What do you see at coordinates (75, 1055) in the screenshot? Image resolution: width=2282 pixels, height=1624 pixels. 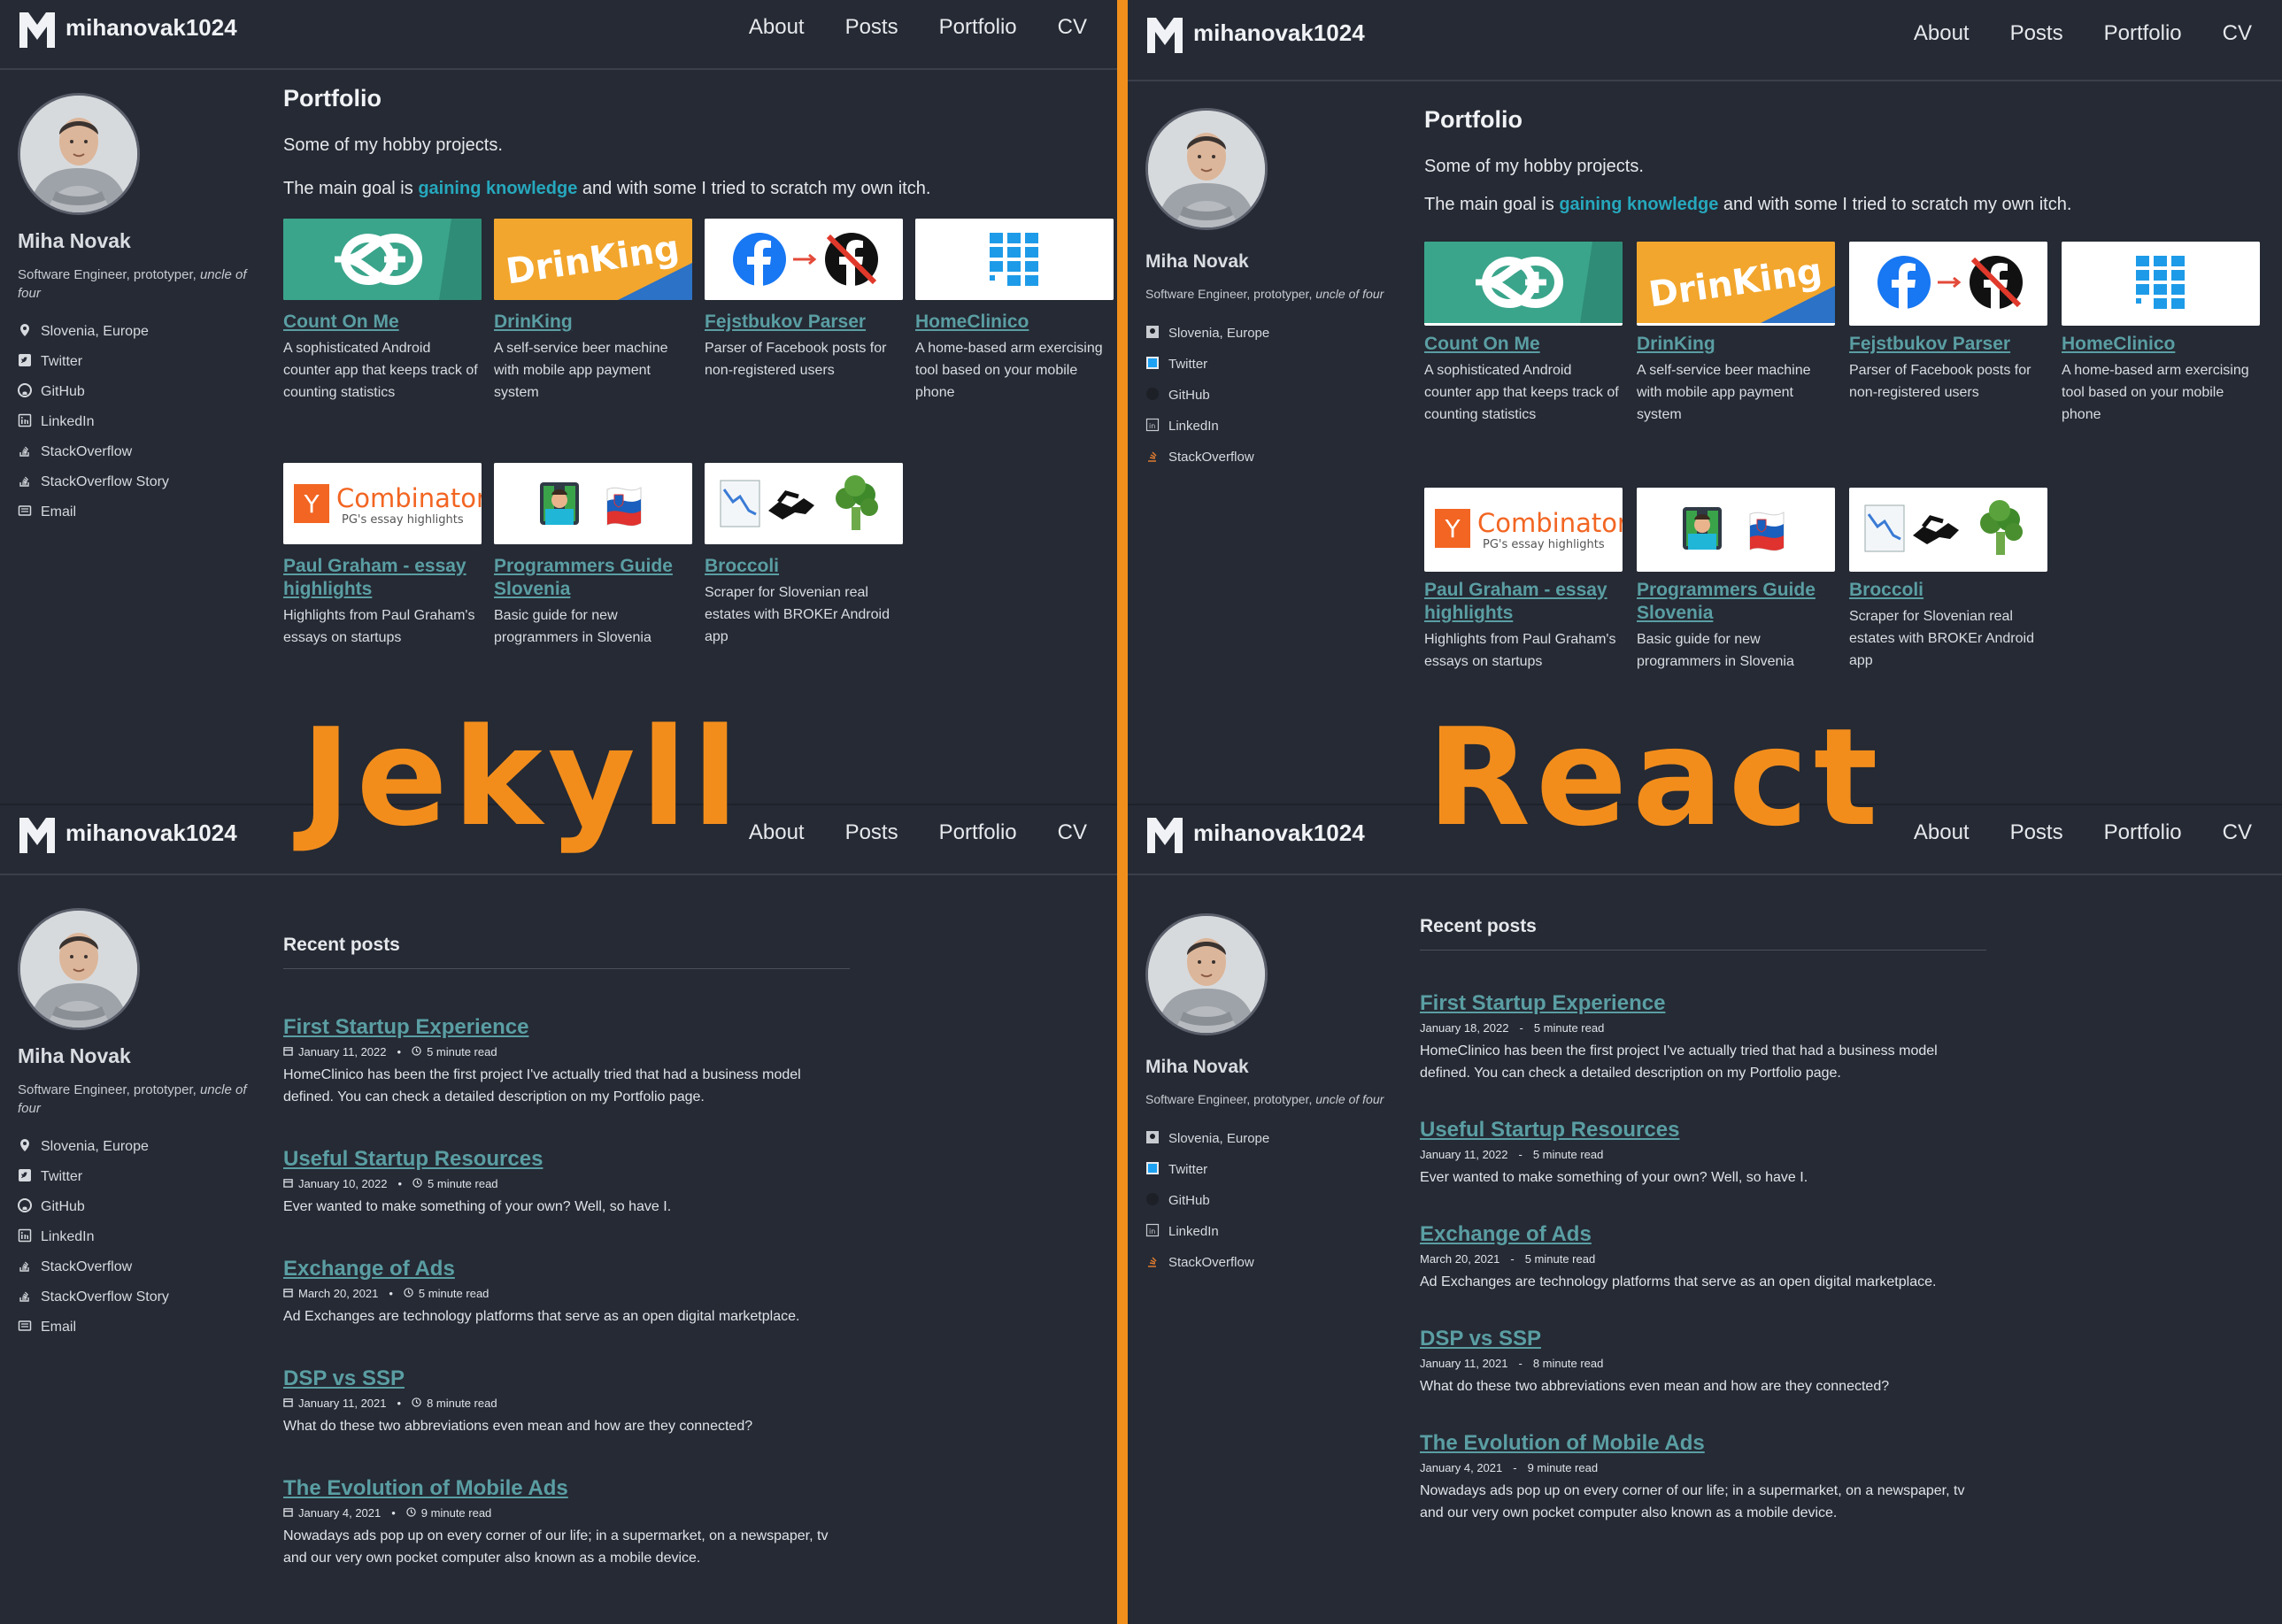 I see `profile-name: Miha Novak` at bounding box center [75, 1055].